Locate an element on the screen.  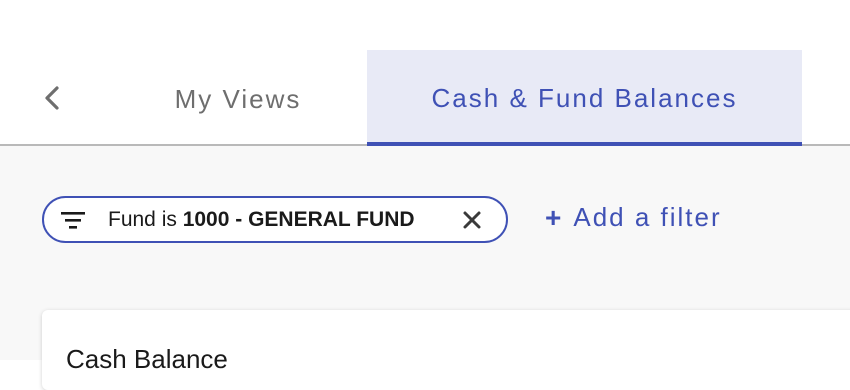
add-filter-label: Add a filter is located at coordinates (647, 217).